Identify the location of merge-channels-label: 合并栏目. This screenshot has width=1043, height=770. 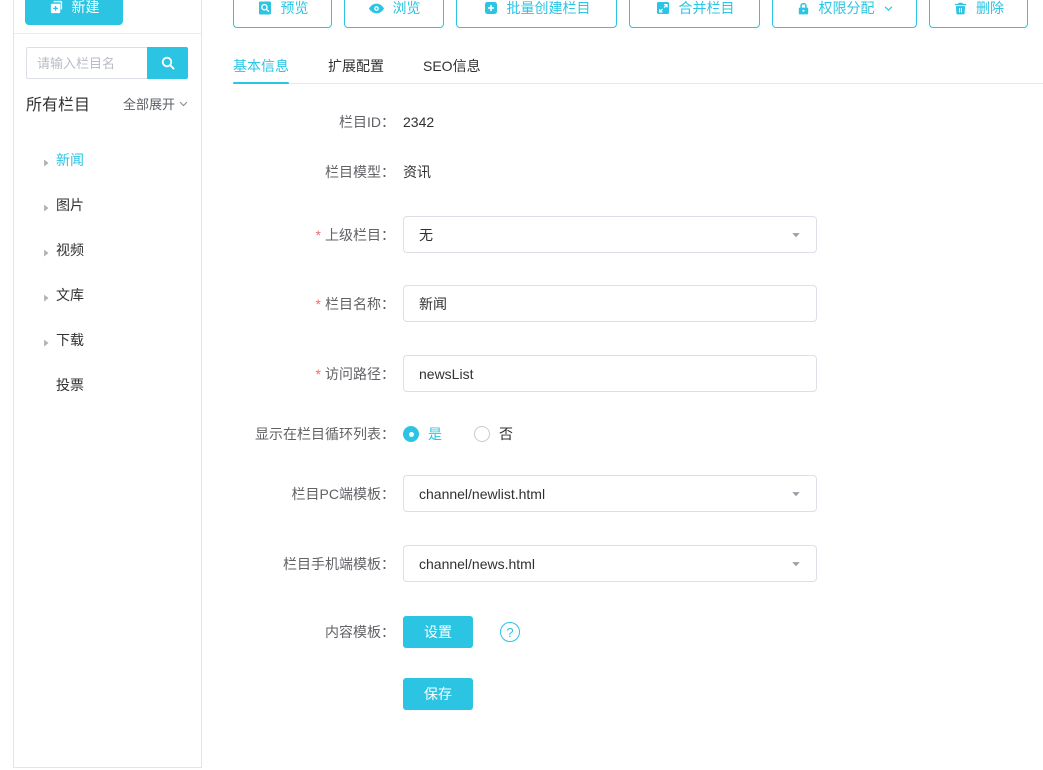
(706, 8).